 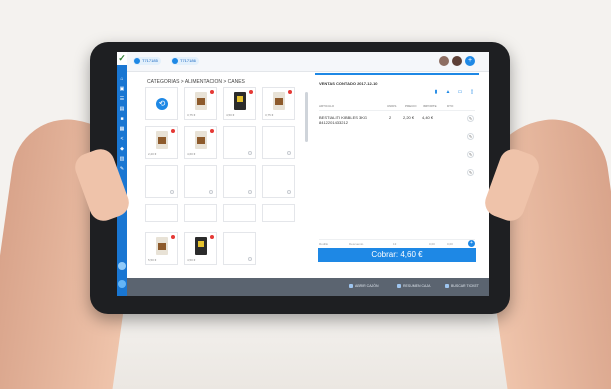 I want to click on cash-summary-button: RESUMEN CAJA, so click(x=414, y=286).